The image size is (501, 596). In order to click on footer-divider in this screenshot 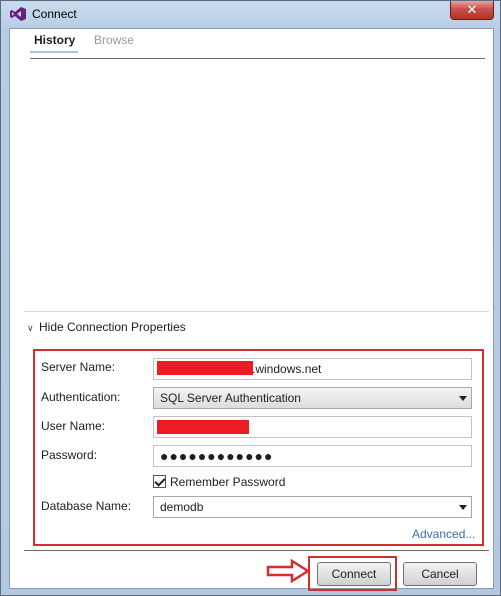, I will do `click(256, 550)`.